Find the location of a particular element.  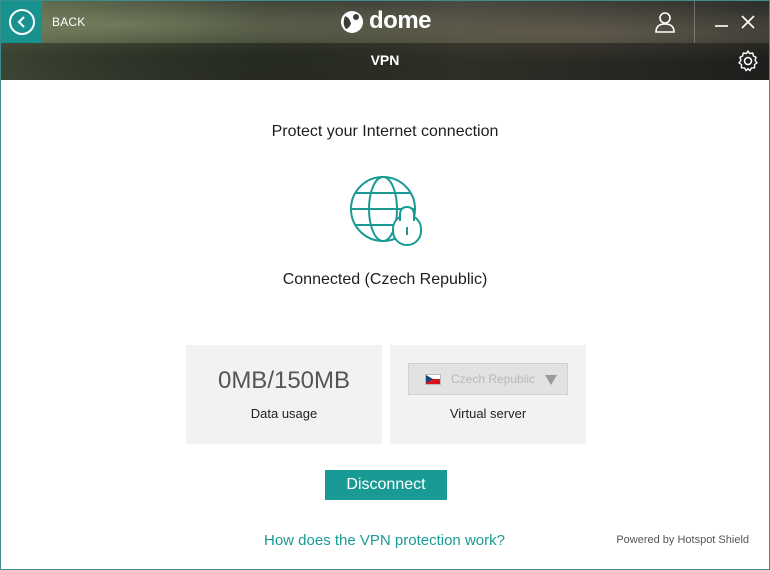

logo-text: dome is located at coordinates (400, 20).